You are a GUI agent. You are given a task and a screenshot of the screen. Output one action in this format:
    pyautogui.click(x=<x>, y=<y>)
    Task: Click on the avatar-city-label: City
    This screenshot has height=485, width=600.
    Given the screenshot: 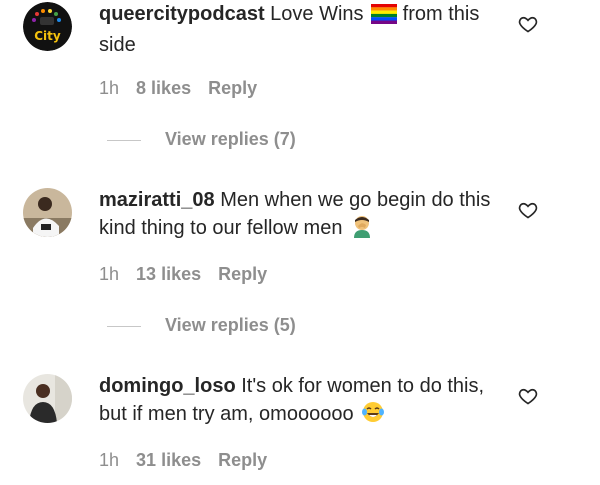 What is the action you would take?
    pyautogui.click(x=47, y=36)
    